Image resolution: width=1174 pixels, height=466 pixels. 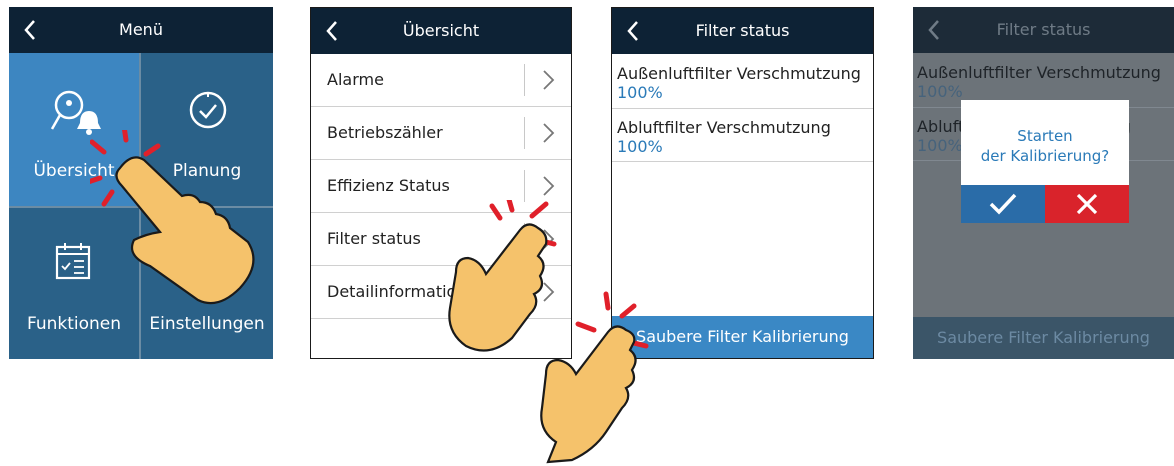 I want to click on filter-row: Abluftfilter Verschmutzung 100%, so click(x=742, y=135).